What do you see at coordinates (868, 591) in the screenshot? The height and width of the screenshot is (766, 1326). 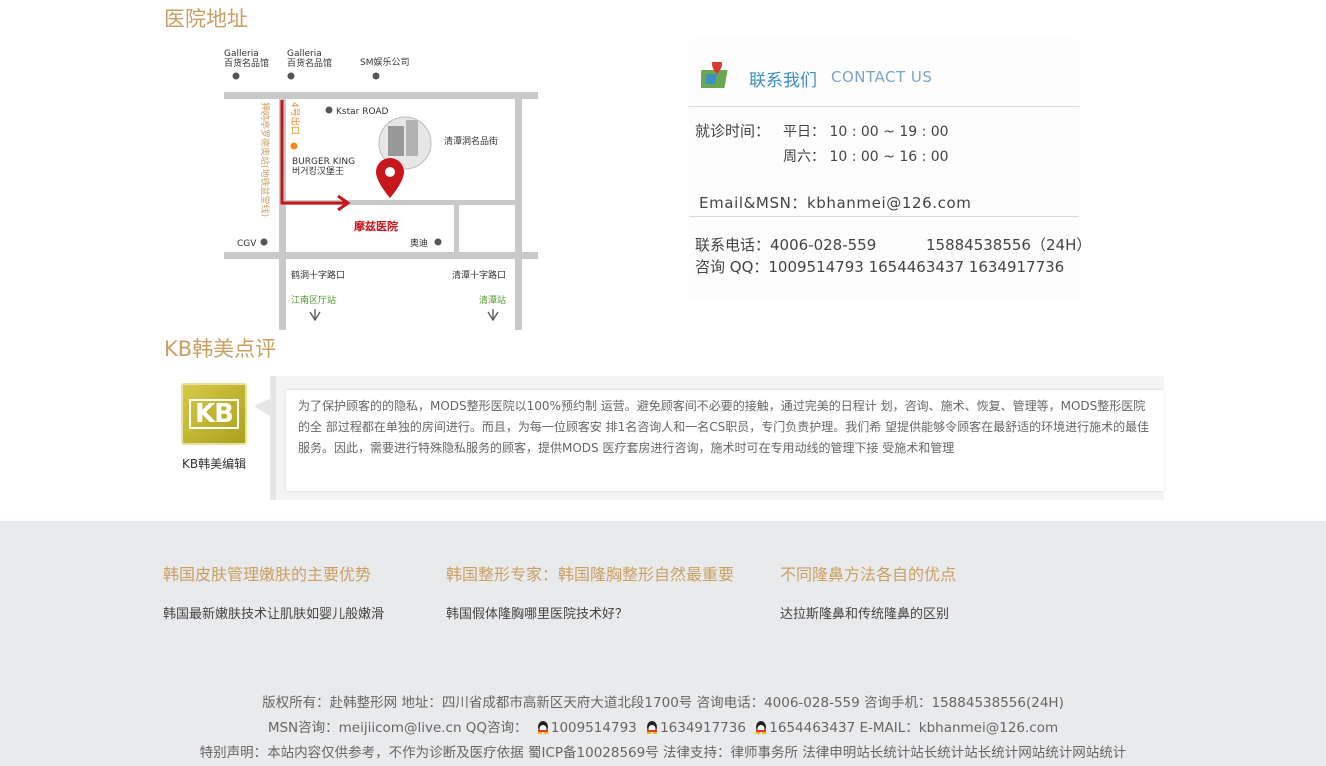 I see `footer-column: 不同隆鼻方法各自的优点 达拉斯隆鼻和传统隆鼻的区别` at bounding box center [868, 591].